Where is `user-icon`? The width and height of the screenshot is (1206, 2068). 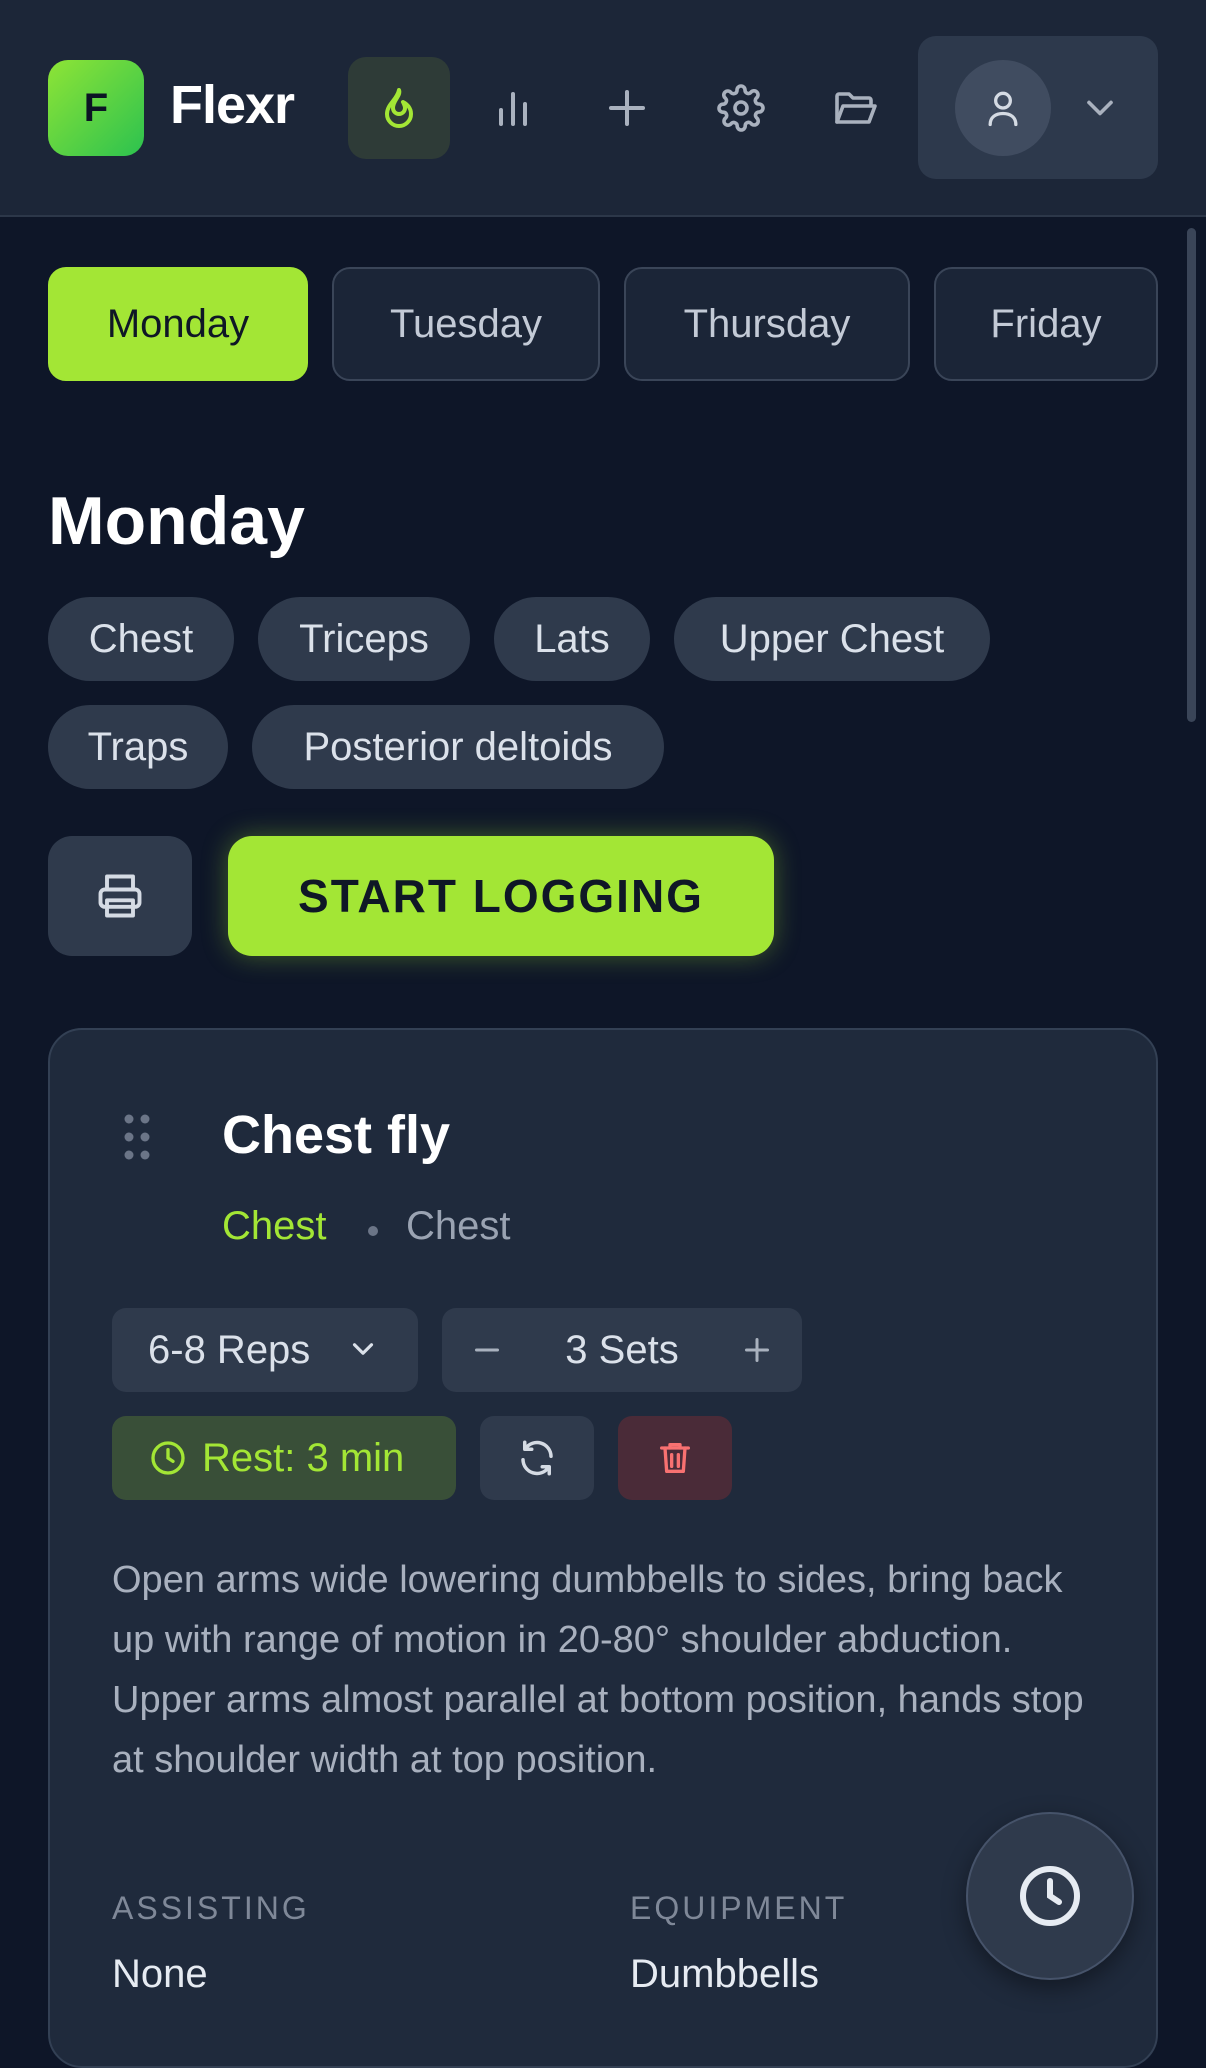
user-icon is located at coordinates (1003, 109).